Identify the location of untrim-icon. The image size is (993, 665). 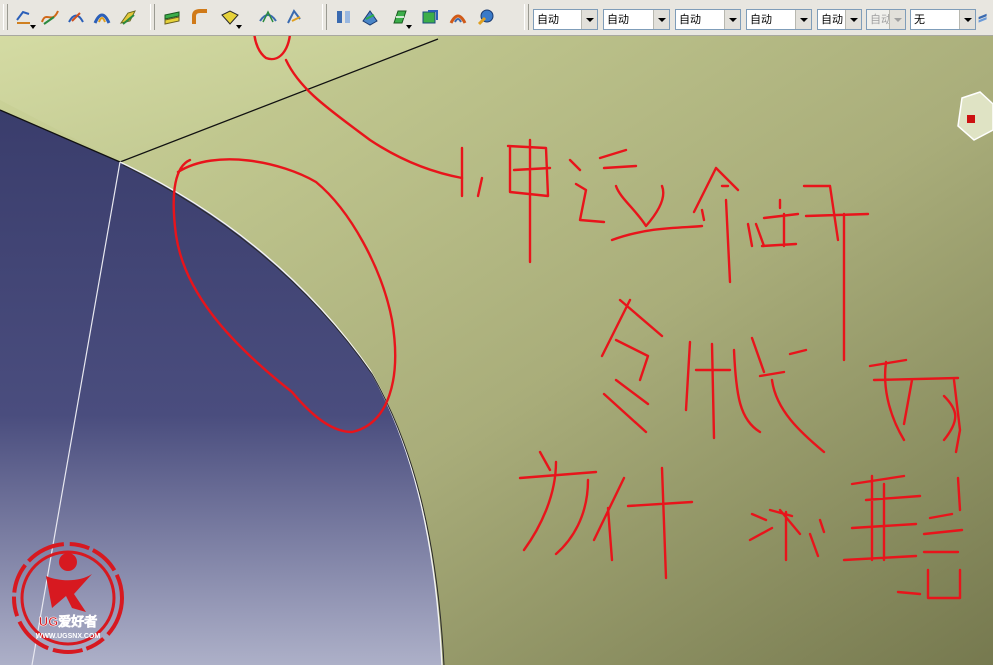
(430, 17).